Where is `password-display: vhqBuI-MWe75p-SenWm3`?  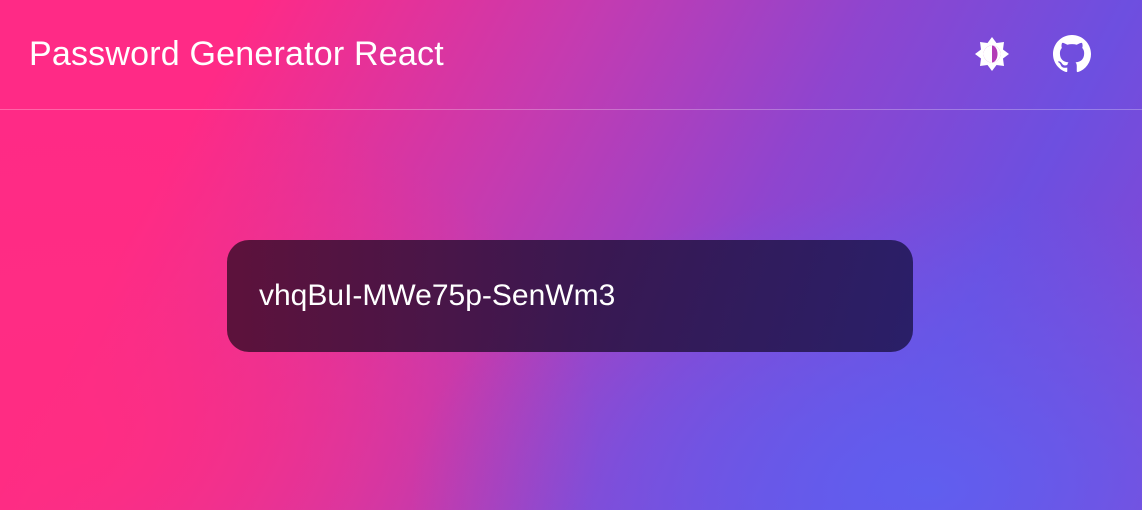
password-display: vhqBuI-MWe75p-SenWm3 is located at coordinates (570, 296).